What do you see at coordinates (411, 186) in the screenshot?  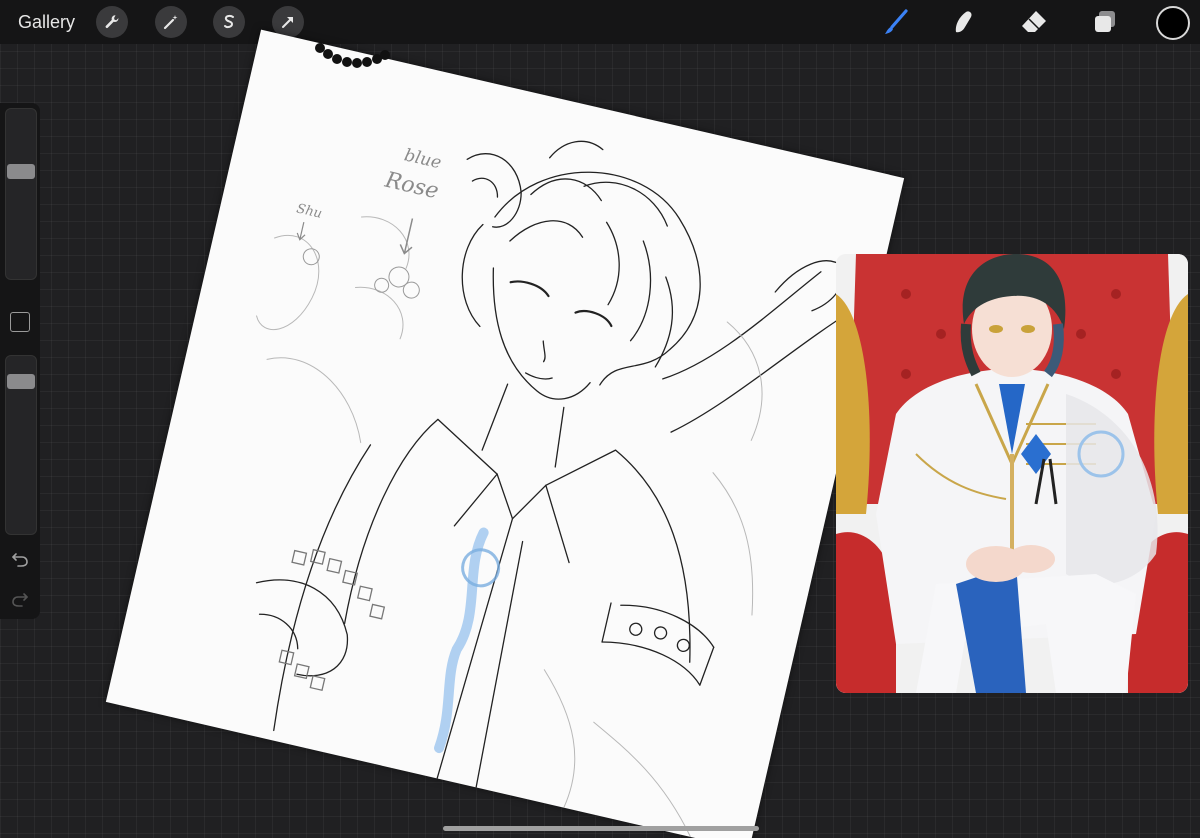 I see `annotation-rose: Rose` at bounding box center [411, 186].